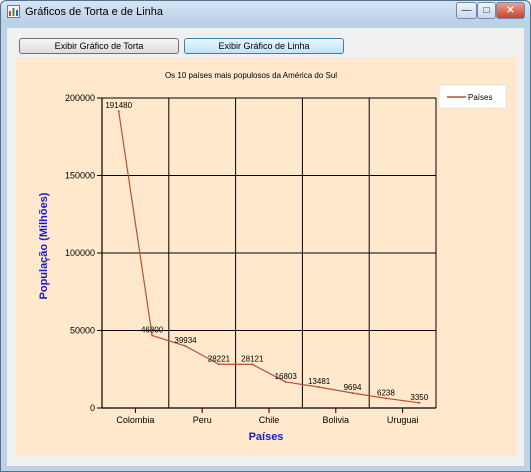 This screenshot has height=472, width=531. Describe the element at coordinates (266, 437) in the screenshot. I see `x-axis-title: Países` at that location.